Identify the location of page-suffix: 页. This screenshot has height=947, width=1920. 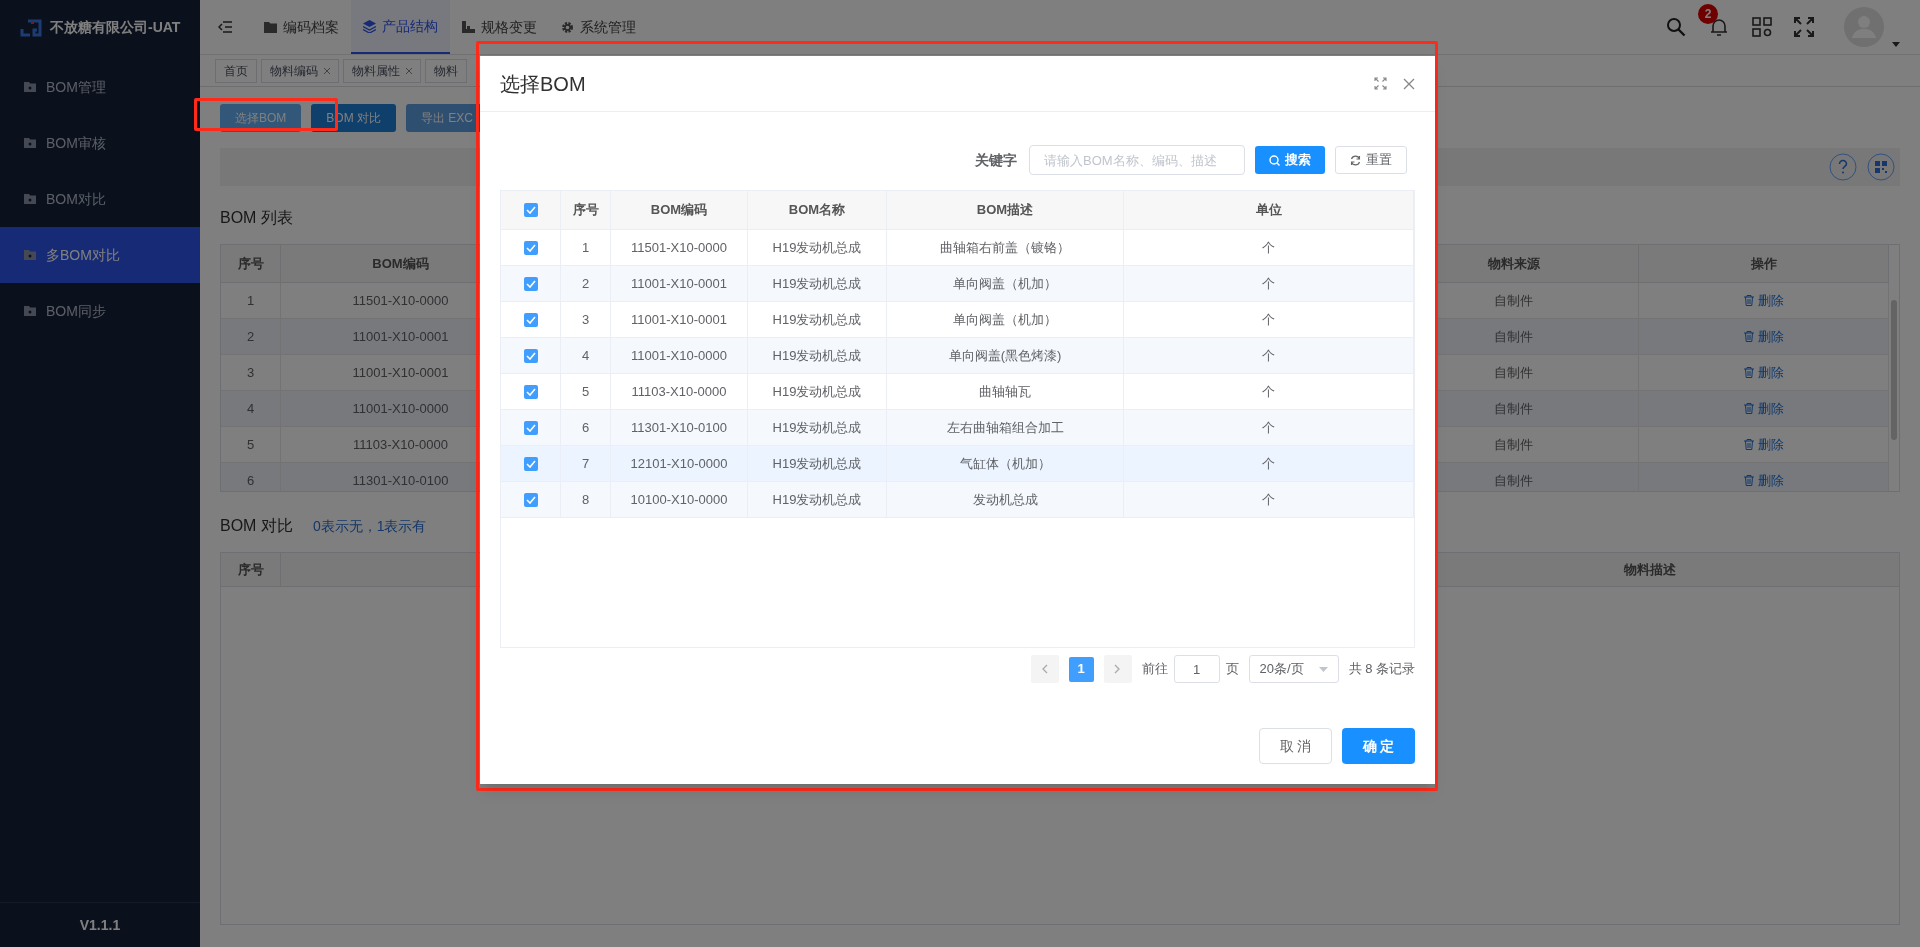
(1232, 669).